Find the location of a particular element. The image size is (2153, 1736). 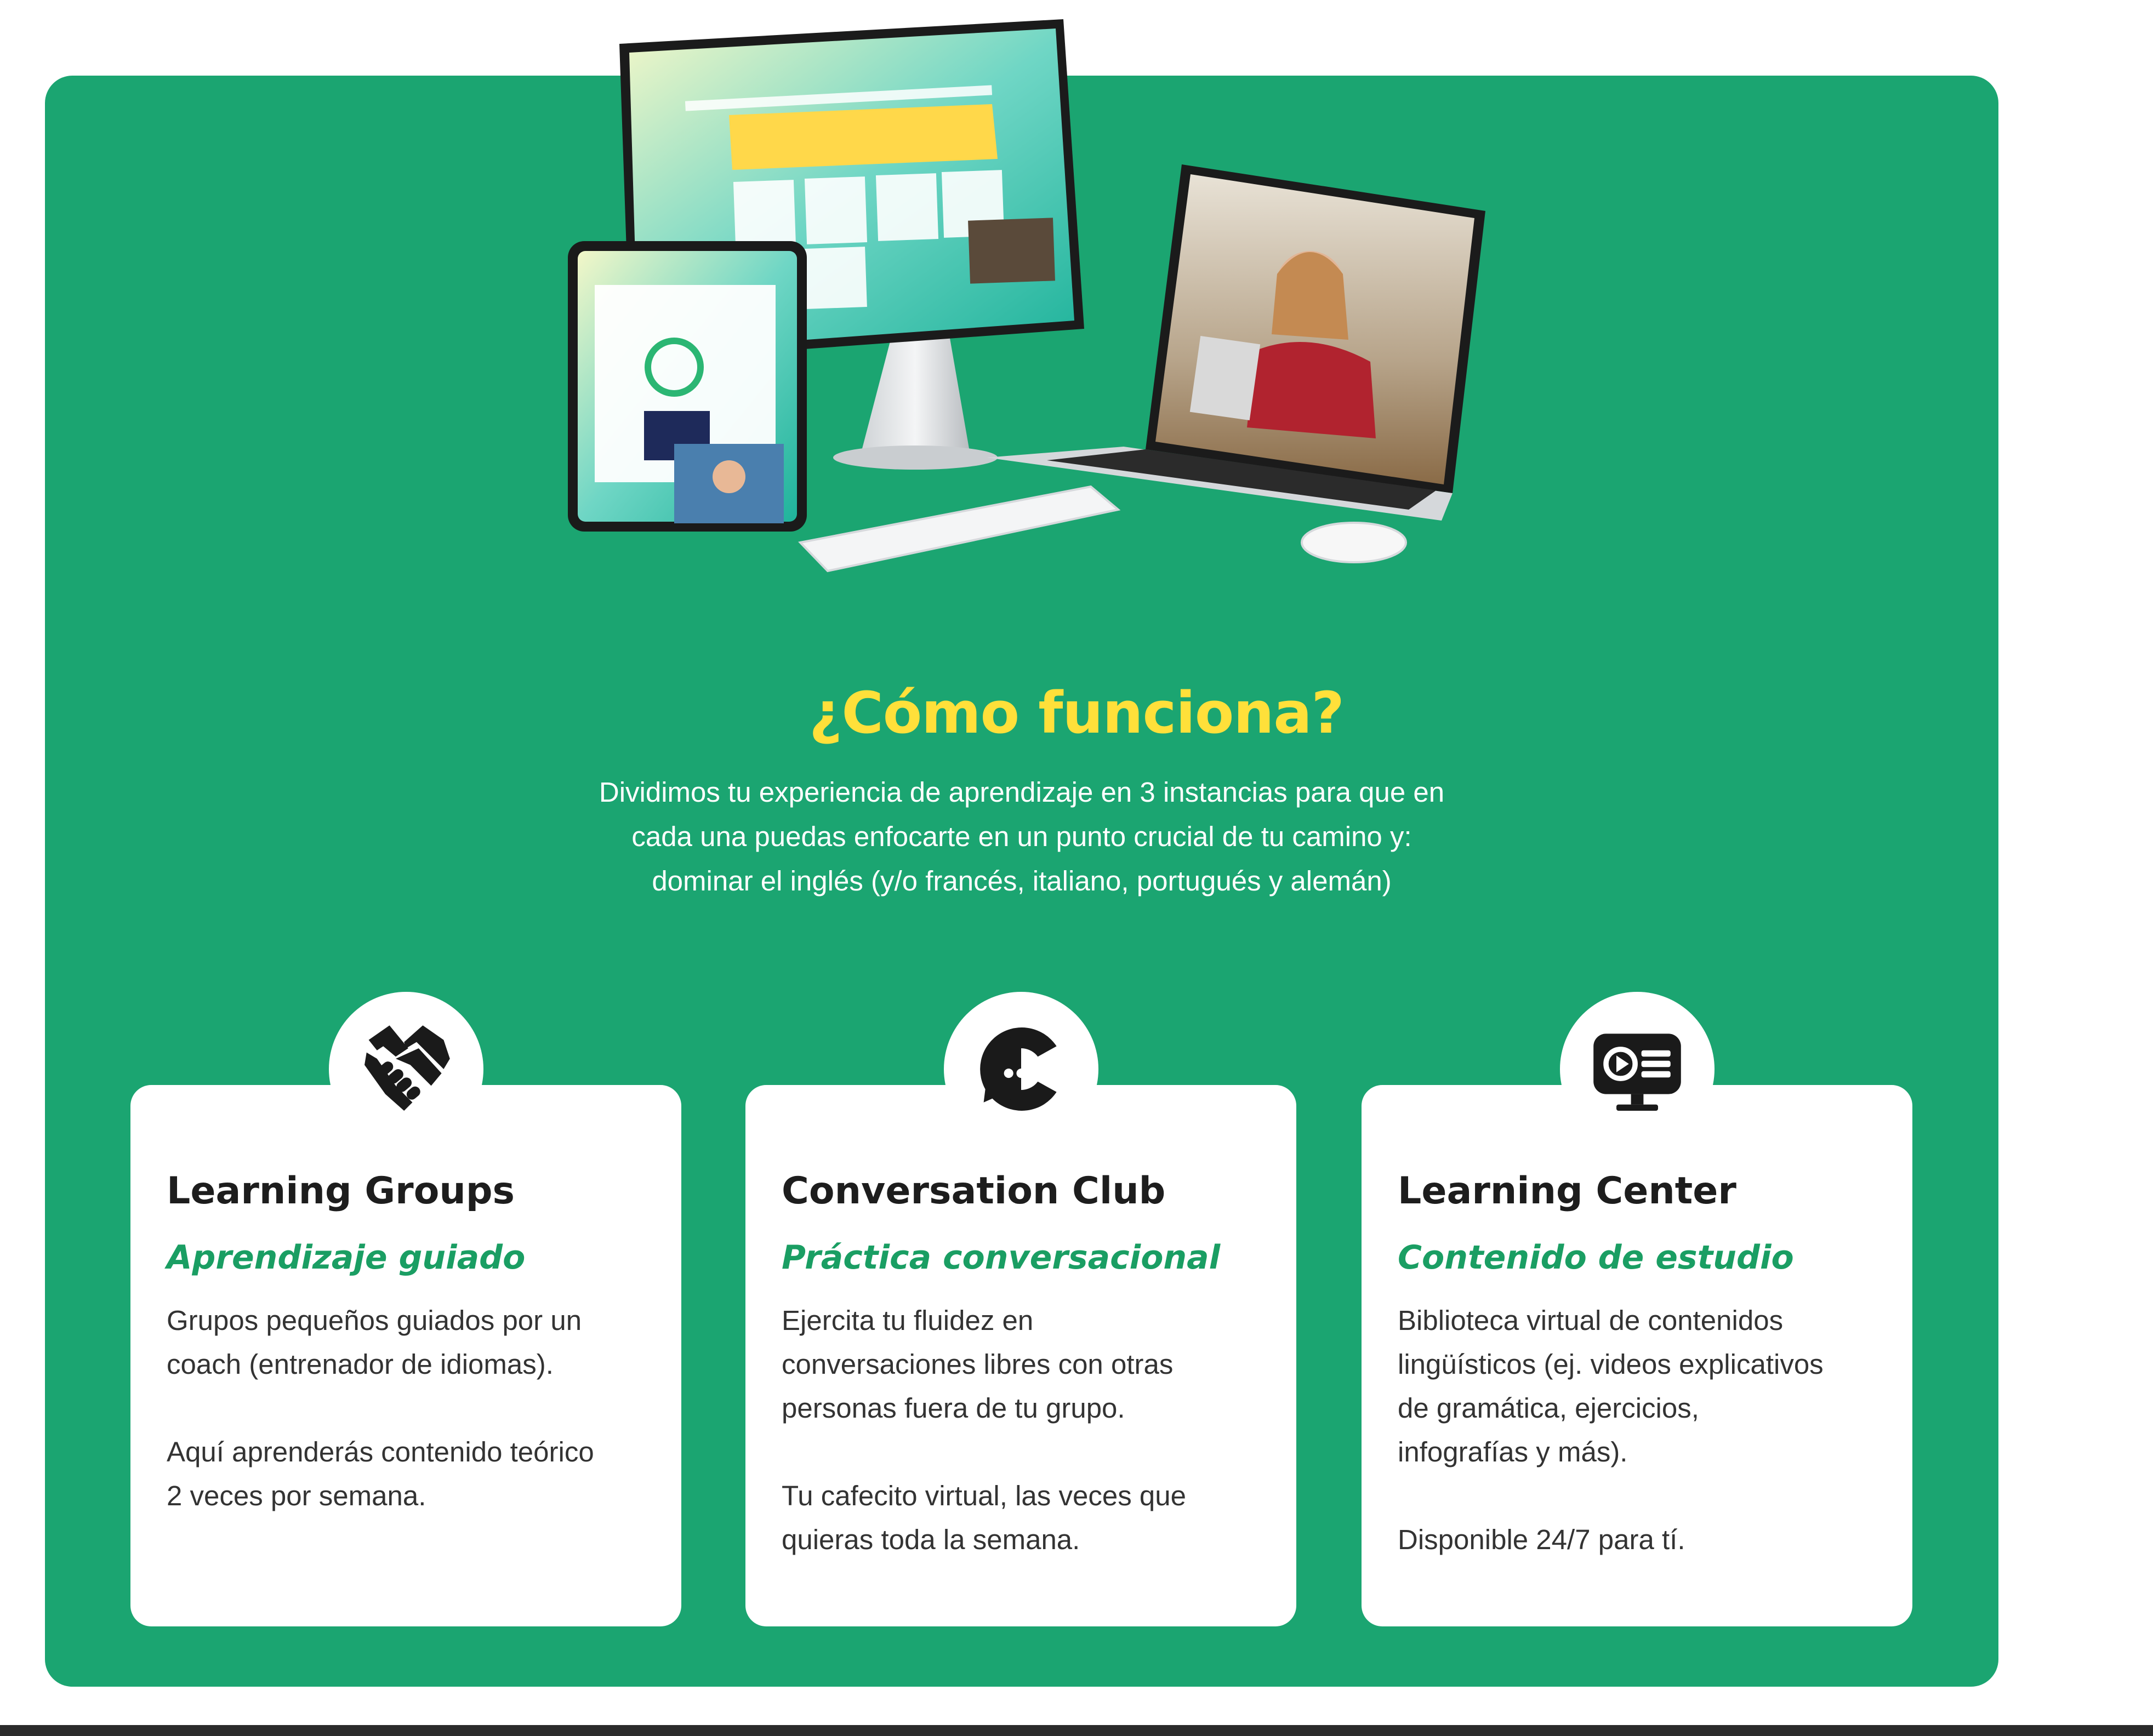

card-text-line: 2 veces por semana. is located at coordinates (296, 1495).